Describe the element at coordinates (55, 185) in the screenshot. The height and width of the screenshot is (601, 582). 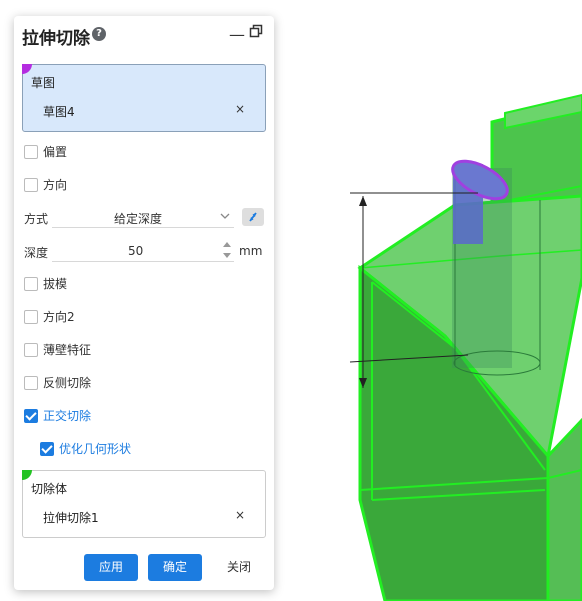
I see `direction-label: 方向` at that location.